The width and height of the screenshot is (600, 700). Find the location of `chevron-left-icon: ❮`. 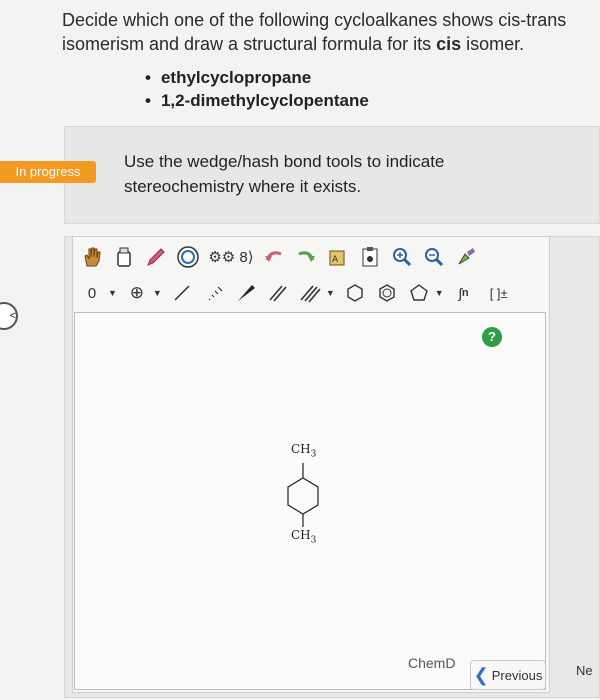

chevron-left-icon: ❮ is located at coordinates (481, 674).